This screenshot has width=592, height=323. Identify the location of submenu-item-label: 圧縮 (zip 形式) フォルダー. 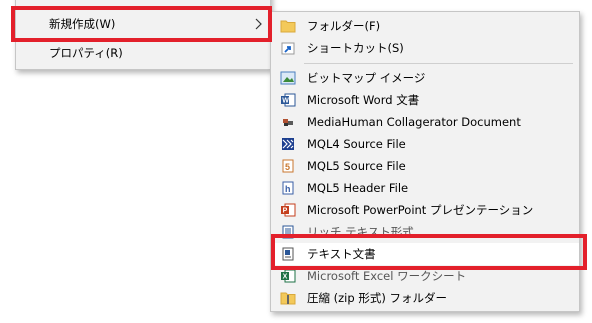
(377, 298).